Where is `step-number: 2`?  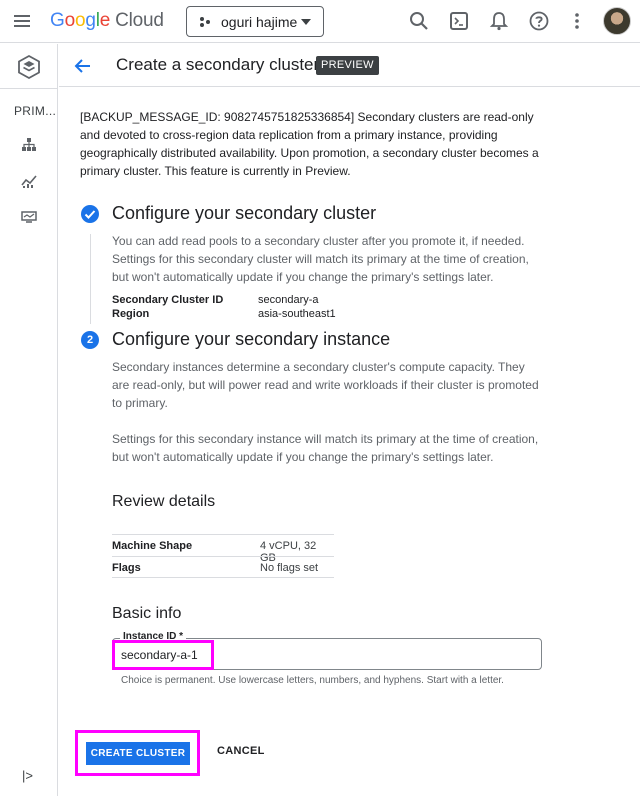 step-number: 2 is located at coordinates (90, 340).